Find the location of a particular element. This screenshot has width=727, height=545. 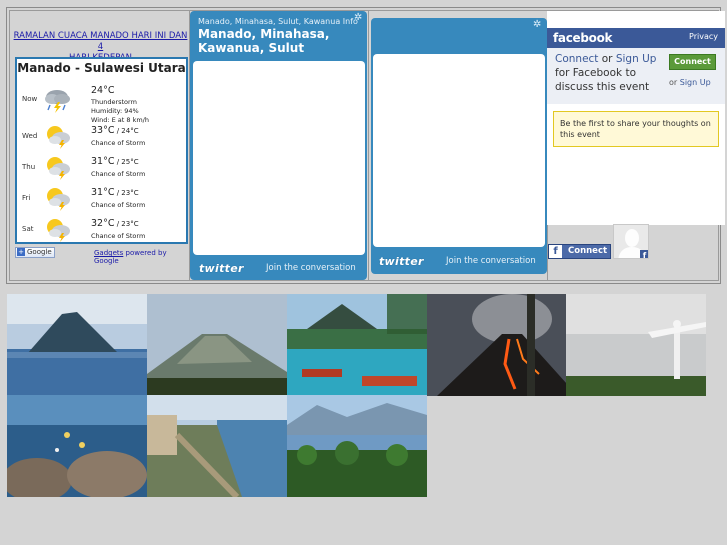

or-signup-link: Sign Up is located at coordinates (695, 82).